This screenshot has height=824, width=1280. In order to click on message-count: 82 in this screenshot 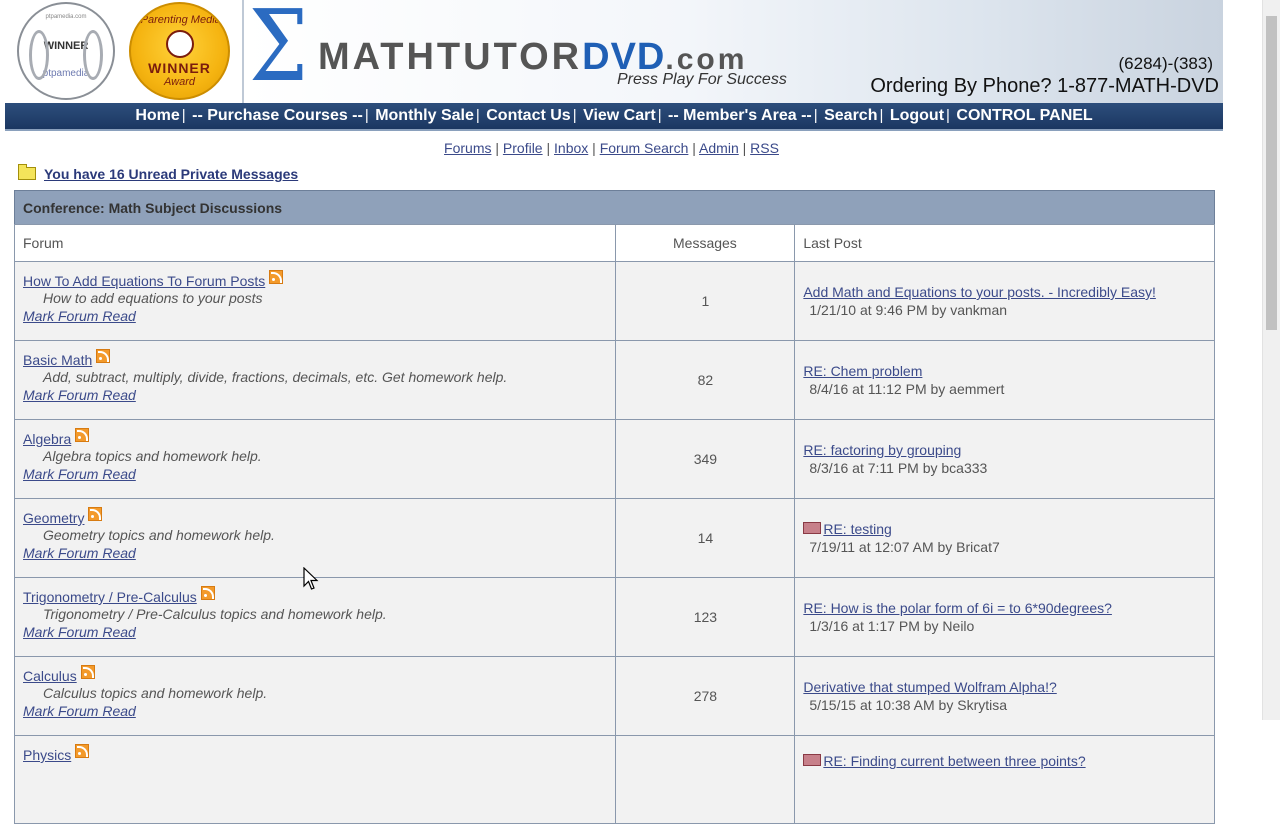, I will do `click(705, 380)`.